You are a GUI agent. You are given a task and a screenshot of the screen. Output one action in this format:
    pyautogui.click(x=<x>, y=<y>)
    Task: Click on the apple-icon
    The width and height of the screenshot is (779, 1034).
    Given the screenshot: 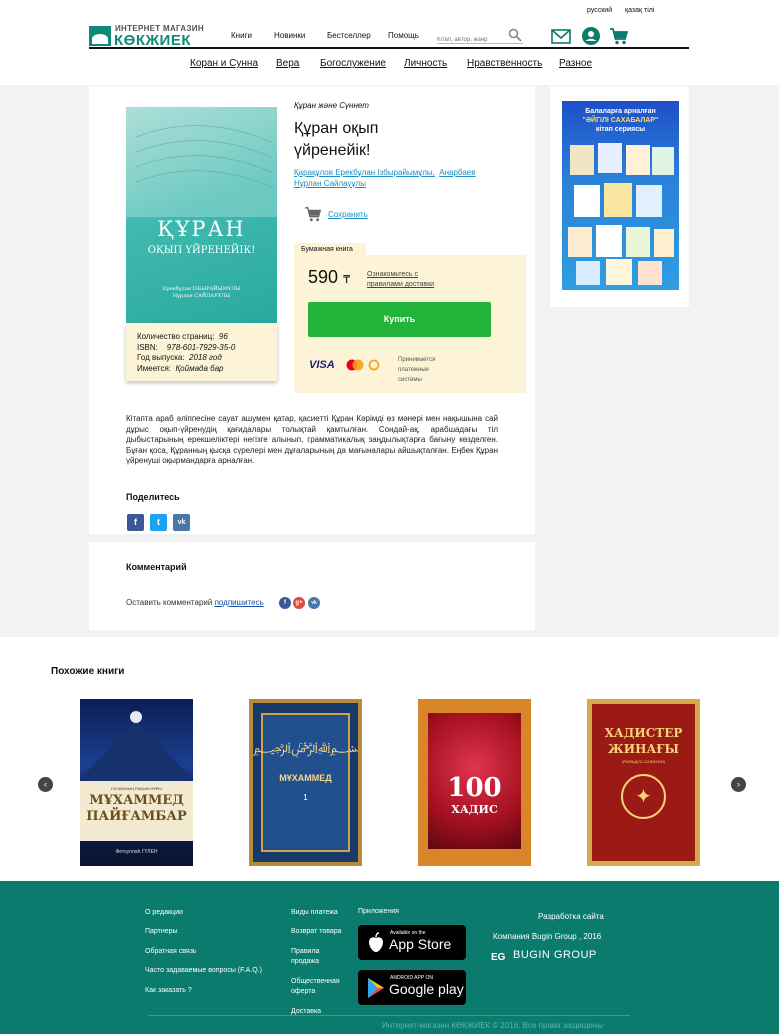 What is the action you would take?
    pyautogui.click(x=376, y=942)
    